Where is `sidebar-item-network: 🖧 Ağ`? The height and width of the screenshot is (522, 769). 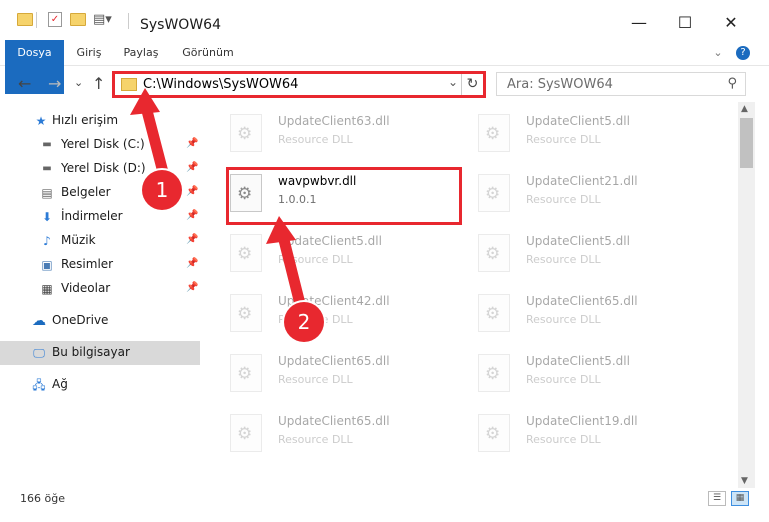
sidebar-item-network: 🖧 Ağ is located at coordinates (100, 385).